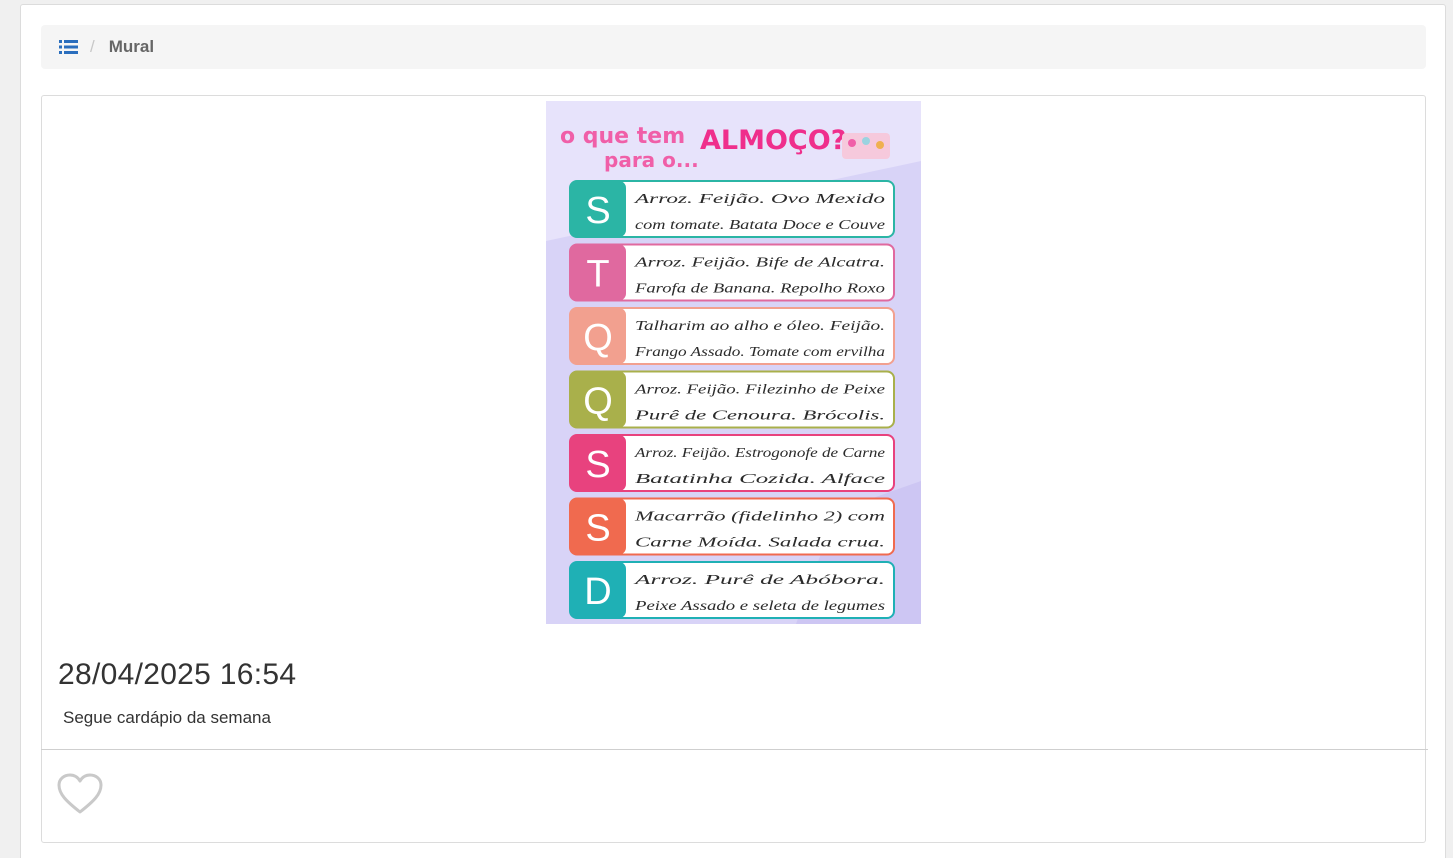  I want to click on menu-day-text: Arroz. Feijão. Bife de Alcatra., so click(759, 263).